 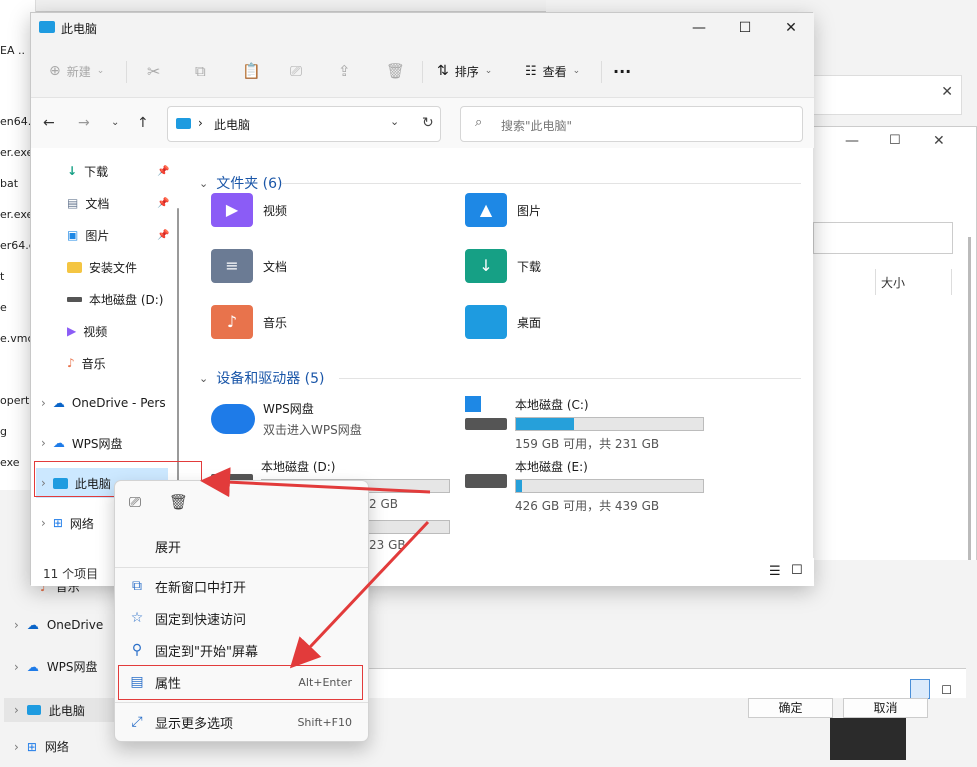 What do you see at coordinates (775, 571) in the screenshot?
I see `details-view-icon: ☰` at bounding box center [775, 571].